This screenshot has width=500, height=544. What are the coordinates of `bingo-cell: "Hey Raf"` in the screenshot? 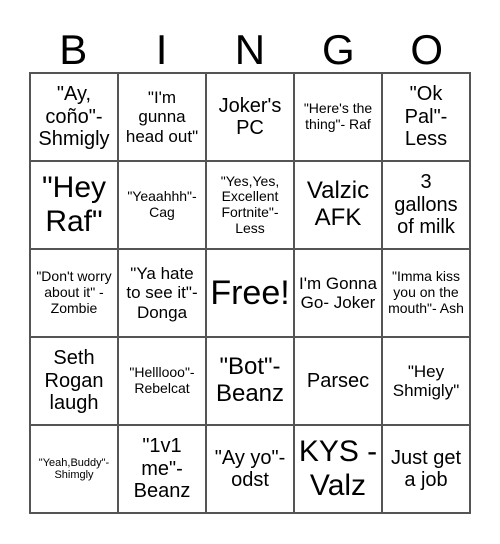 It's located at (74, 205).